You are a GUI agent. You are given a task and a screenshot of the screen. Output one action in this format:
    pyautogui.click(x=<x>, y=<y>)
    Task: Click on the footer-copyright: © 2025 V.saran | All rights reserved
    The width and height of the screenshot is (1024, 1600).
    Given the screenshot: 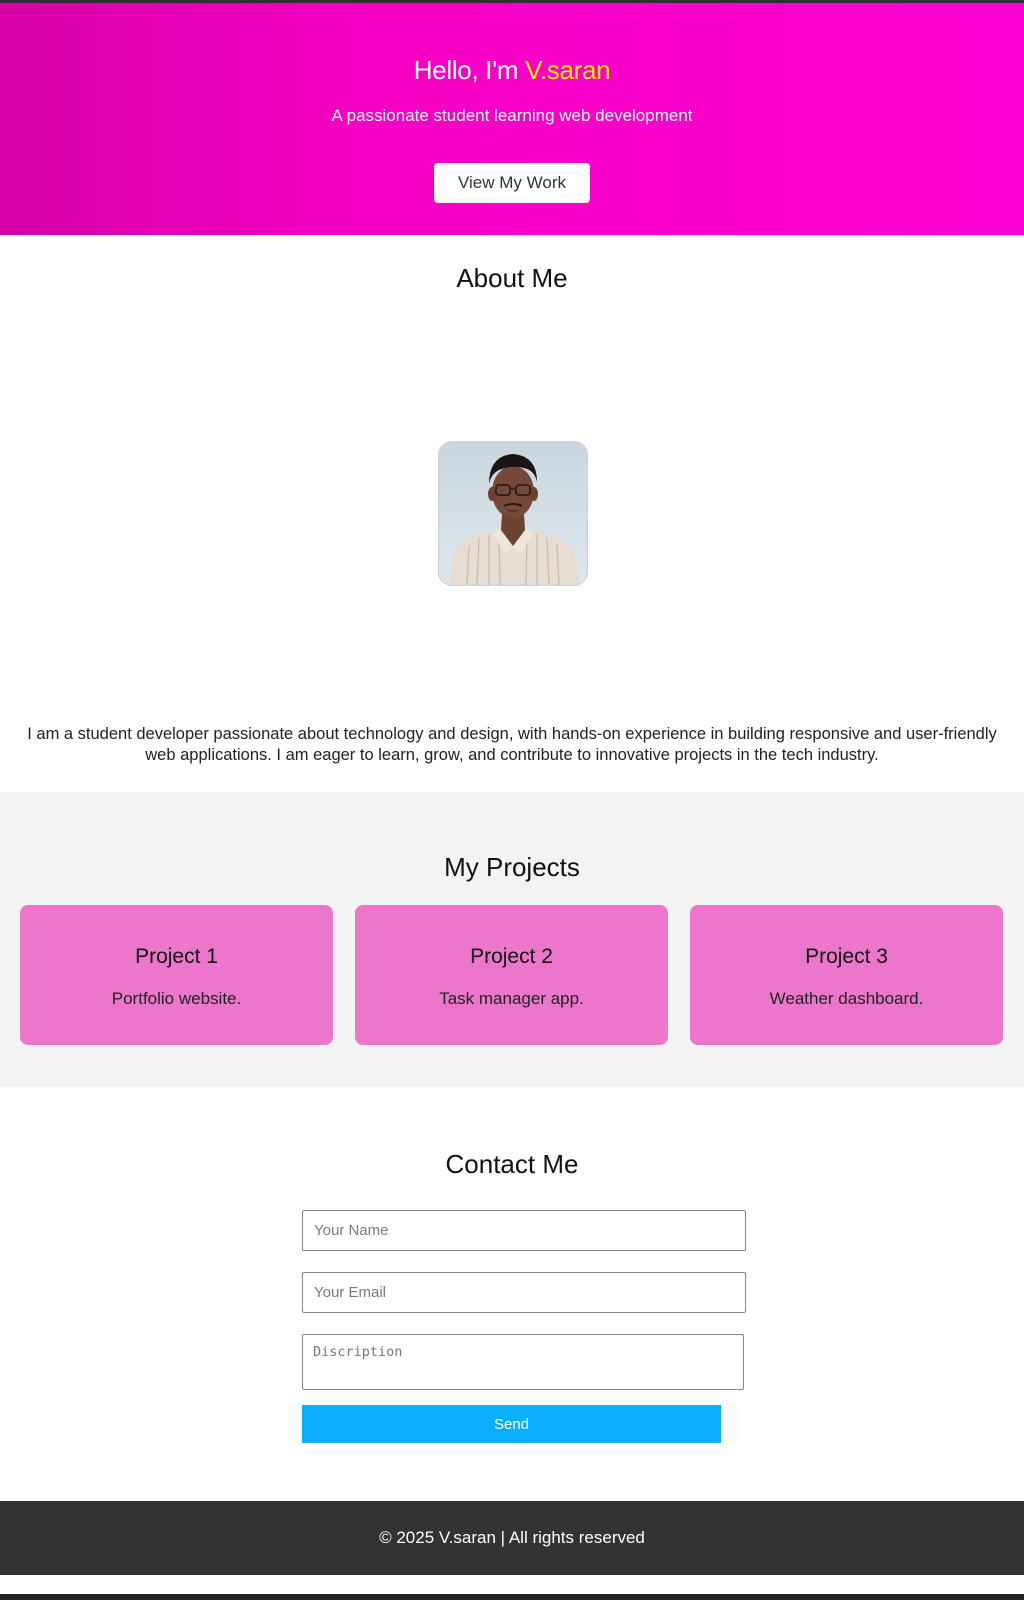 What is the action you would take?
    pyautogui.click(x=512, y=1537)
    